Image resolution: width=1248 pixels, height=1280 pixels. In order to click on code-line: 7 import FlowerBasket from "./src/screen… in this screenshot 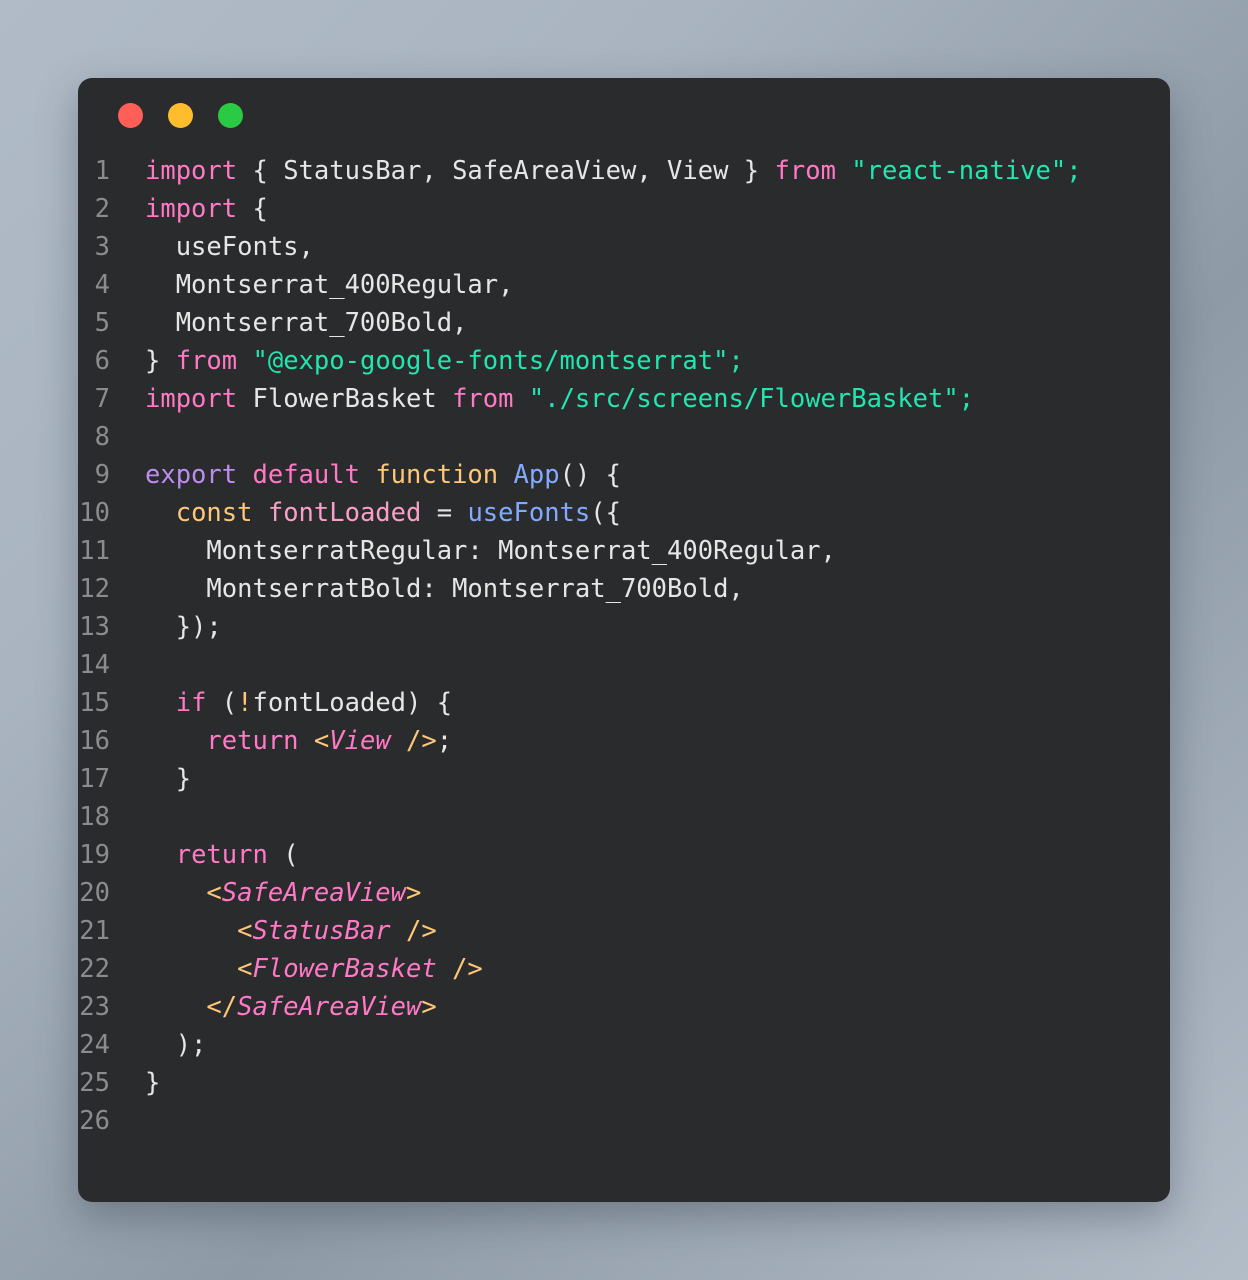, I will do `click(624, 399)`.